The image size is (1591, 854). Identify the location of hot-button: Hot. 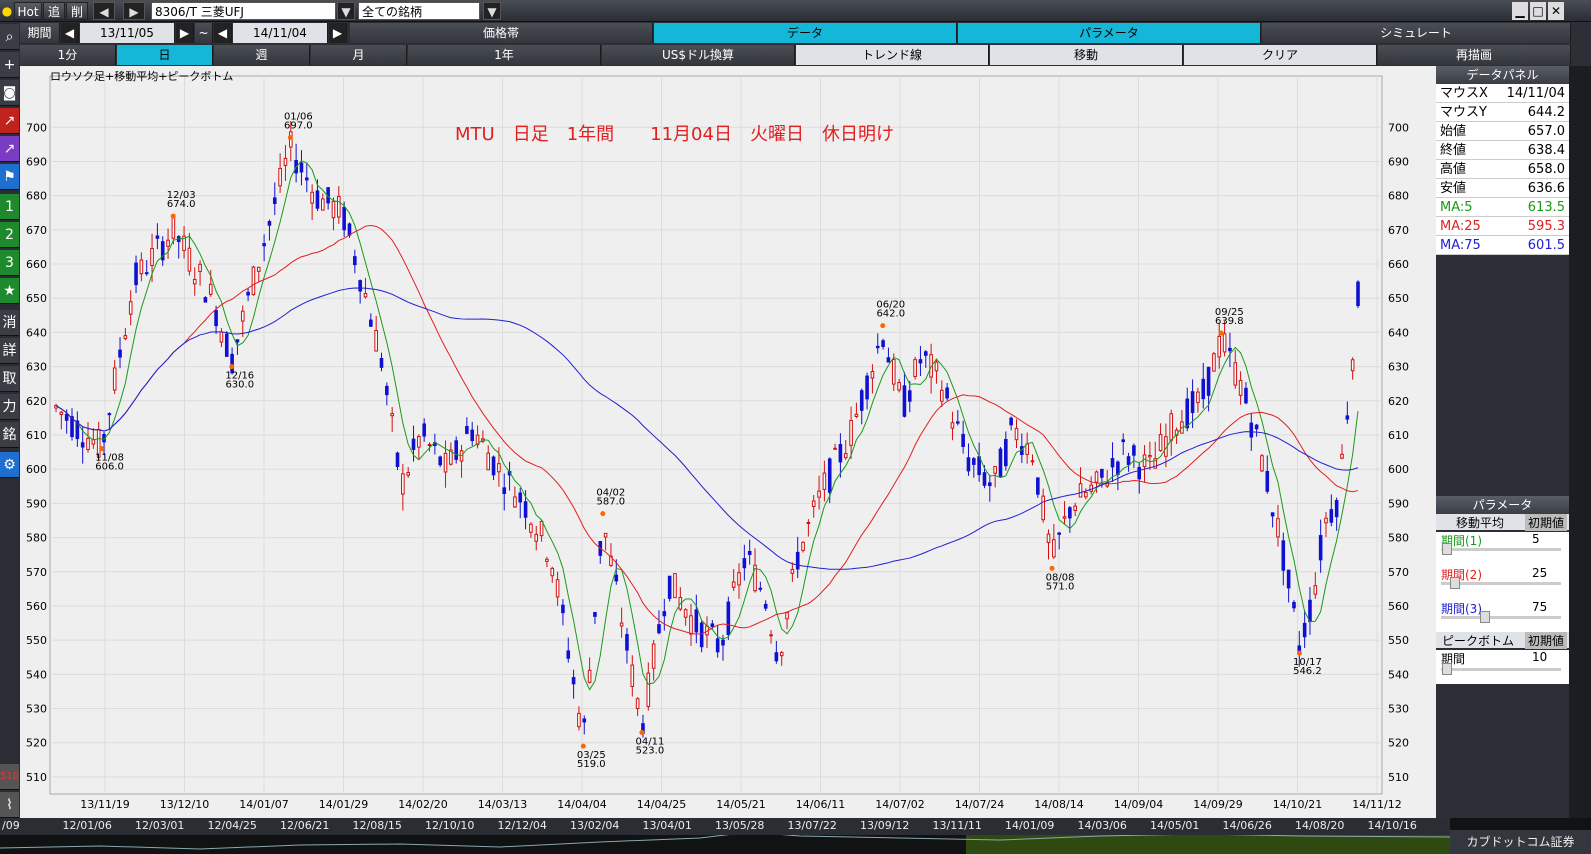
(28, 11).